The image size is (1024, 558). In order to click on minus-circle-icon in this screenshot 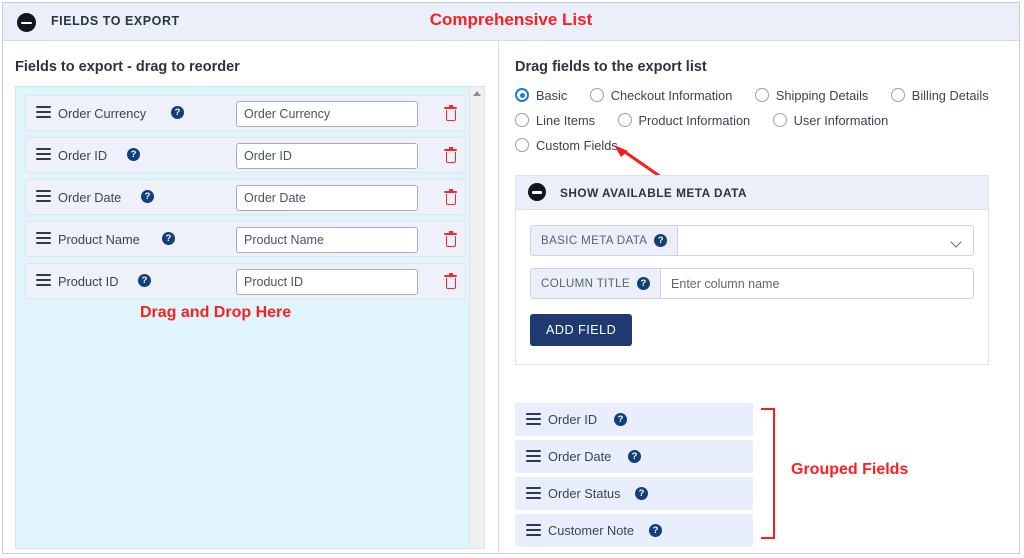, I will do `click(537, 192)`.